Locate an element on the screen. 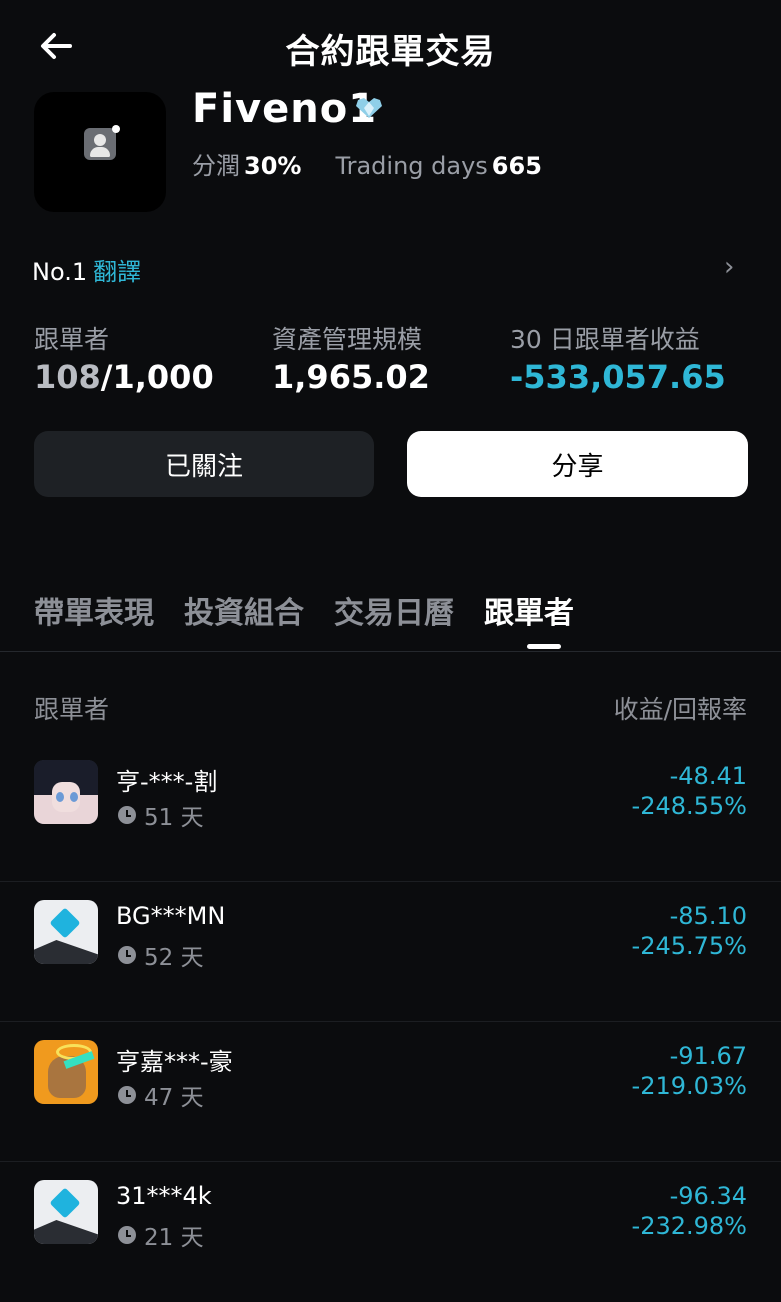 This screenshot has height=1302, width=781. rank-label: No.1 is located at coordinates (60, 272).